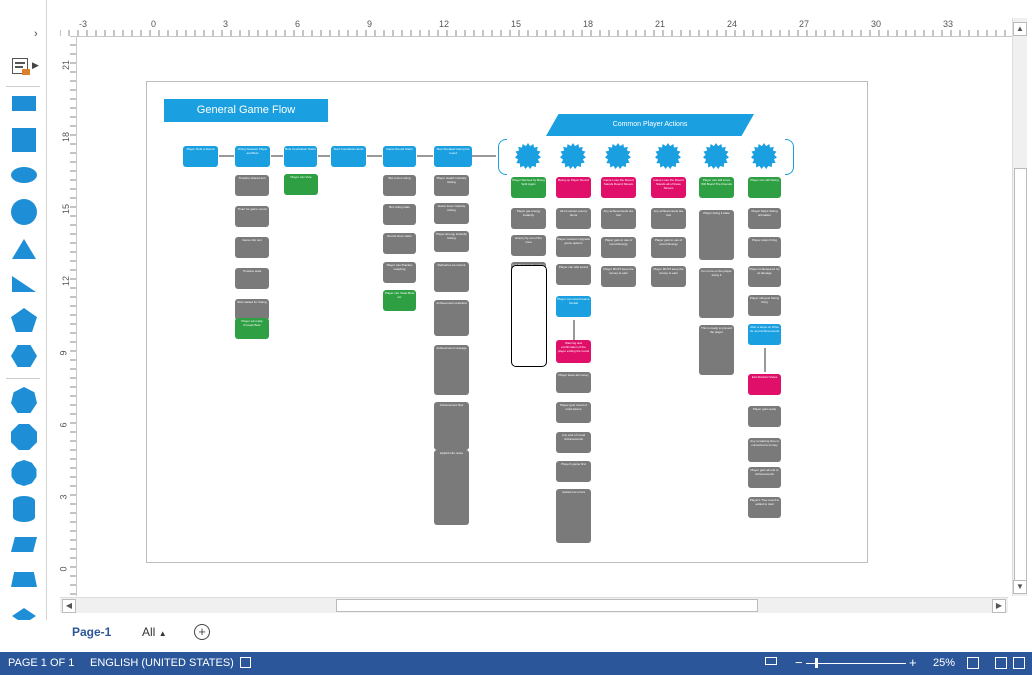 The image size is (1032, 675). What do you see at coordinates (764, 416) in the screenshot?
I see `flow-node: Player gets ready` at bounding box center [764, 416].